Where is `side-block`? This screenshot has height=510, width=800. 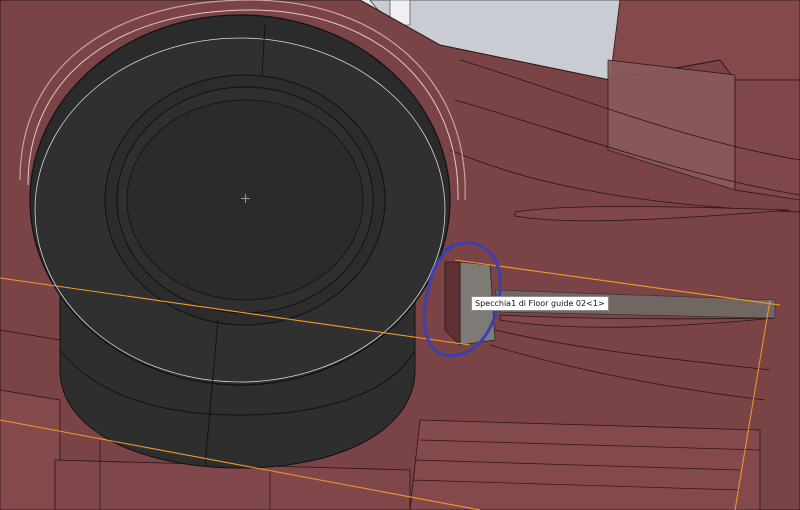 side-block is located at coordinates (767, 140).